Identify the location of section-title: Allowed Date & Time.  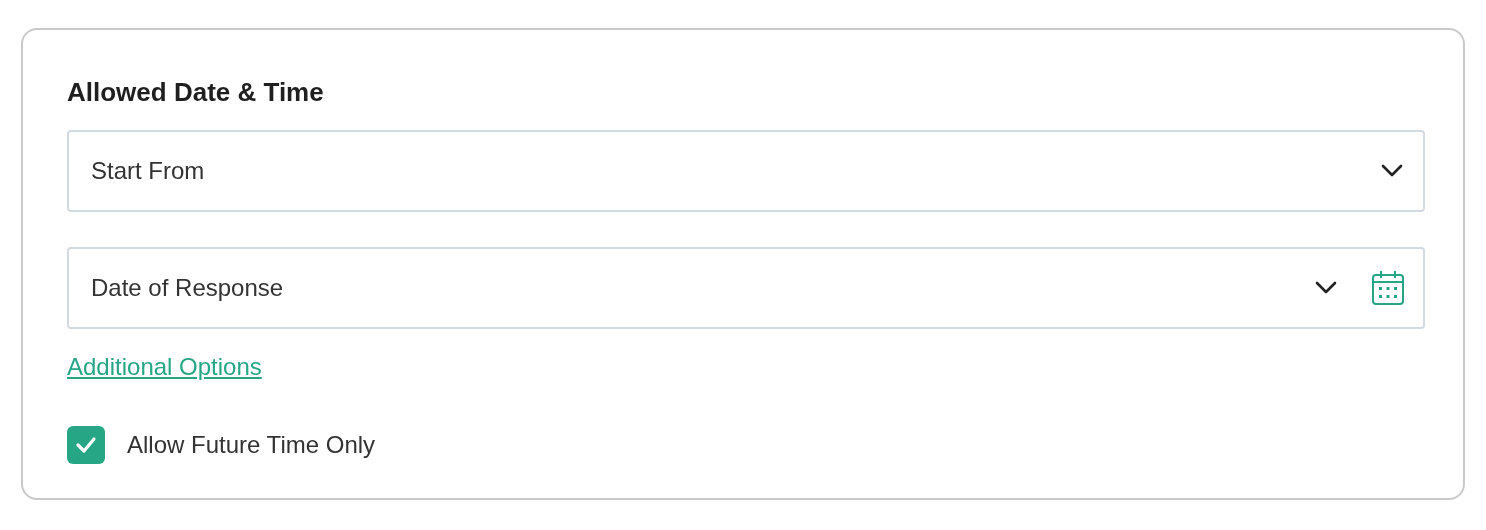
(196, 92).